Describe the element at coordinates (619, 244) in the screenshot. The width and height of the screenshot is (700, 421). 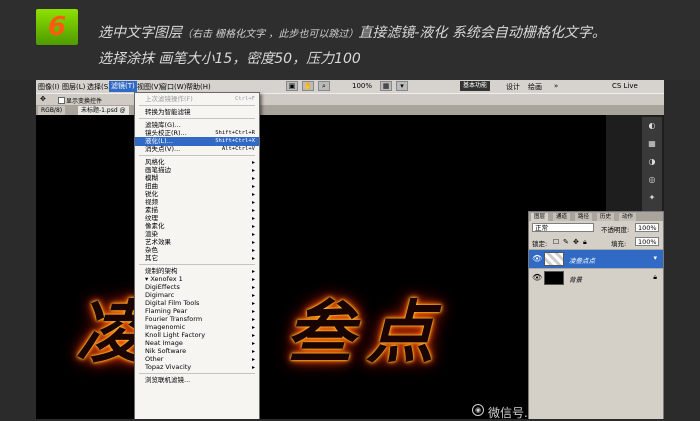
I see `fill-label: 填充:` at that location.